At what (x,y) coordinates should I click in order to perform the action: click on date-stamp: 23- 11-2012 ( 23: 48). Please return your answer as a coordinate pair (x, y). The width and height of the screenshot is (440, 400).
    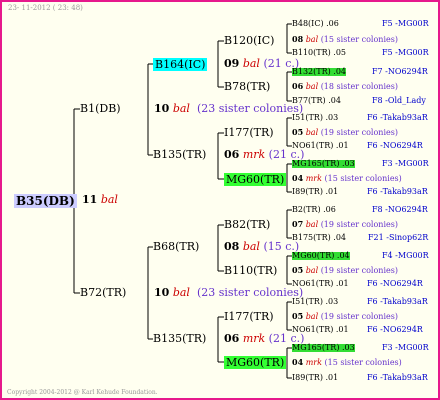
    Looking at the image, I should click on (45, 8).